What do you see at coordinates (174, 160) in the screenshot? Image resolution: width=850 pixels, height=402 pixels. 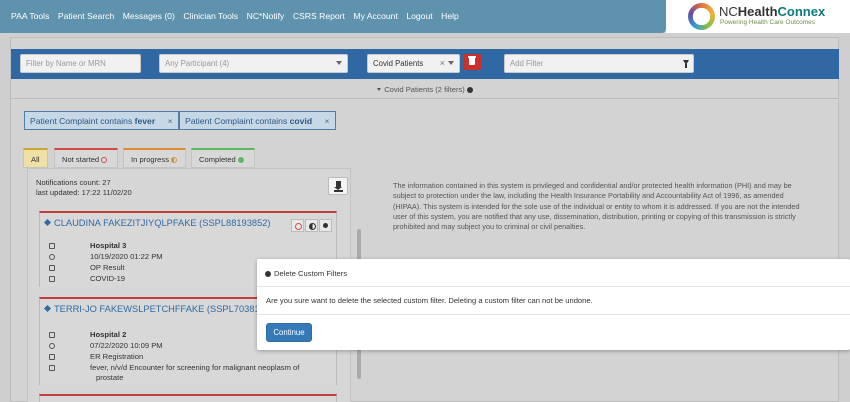 I see `in-progress-icon` at bounding box center [174, 160].